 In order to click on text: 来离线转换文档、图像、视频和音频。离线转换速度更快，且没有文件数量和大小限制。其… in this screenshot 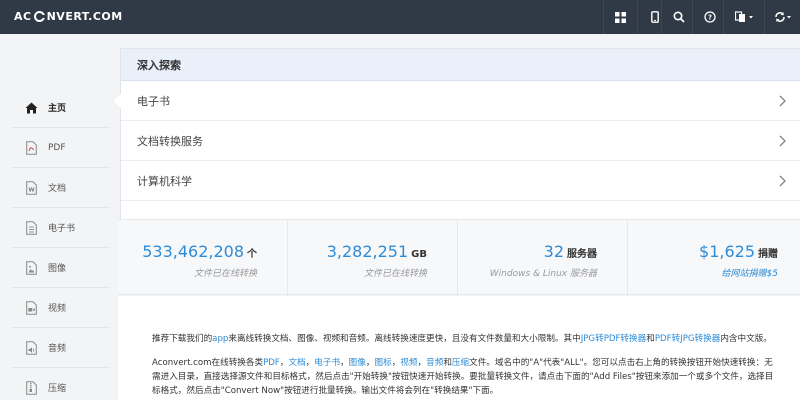, I will do `click(404, 339)`.